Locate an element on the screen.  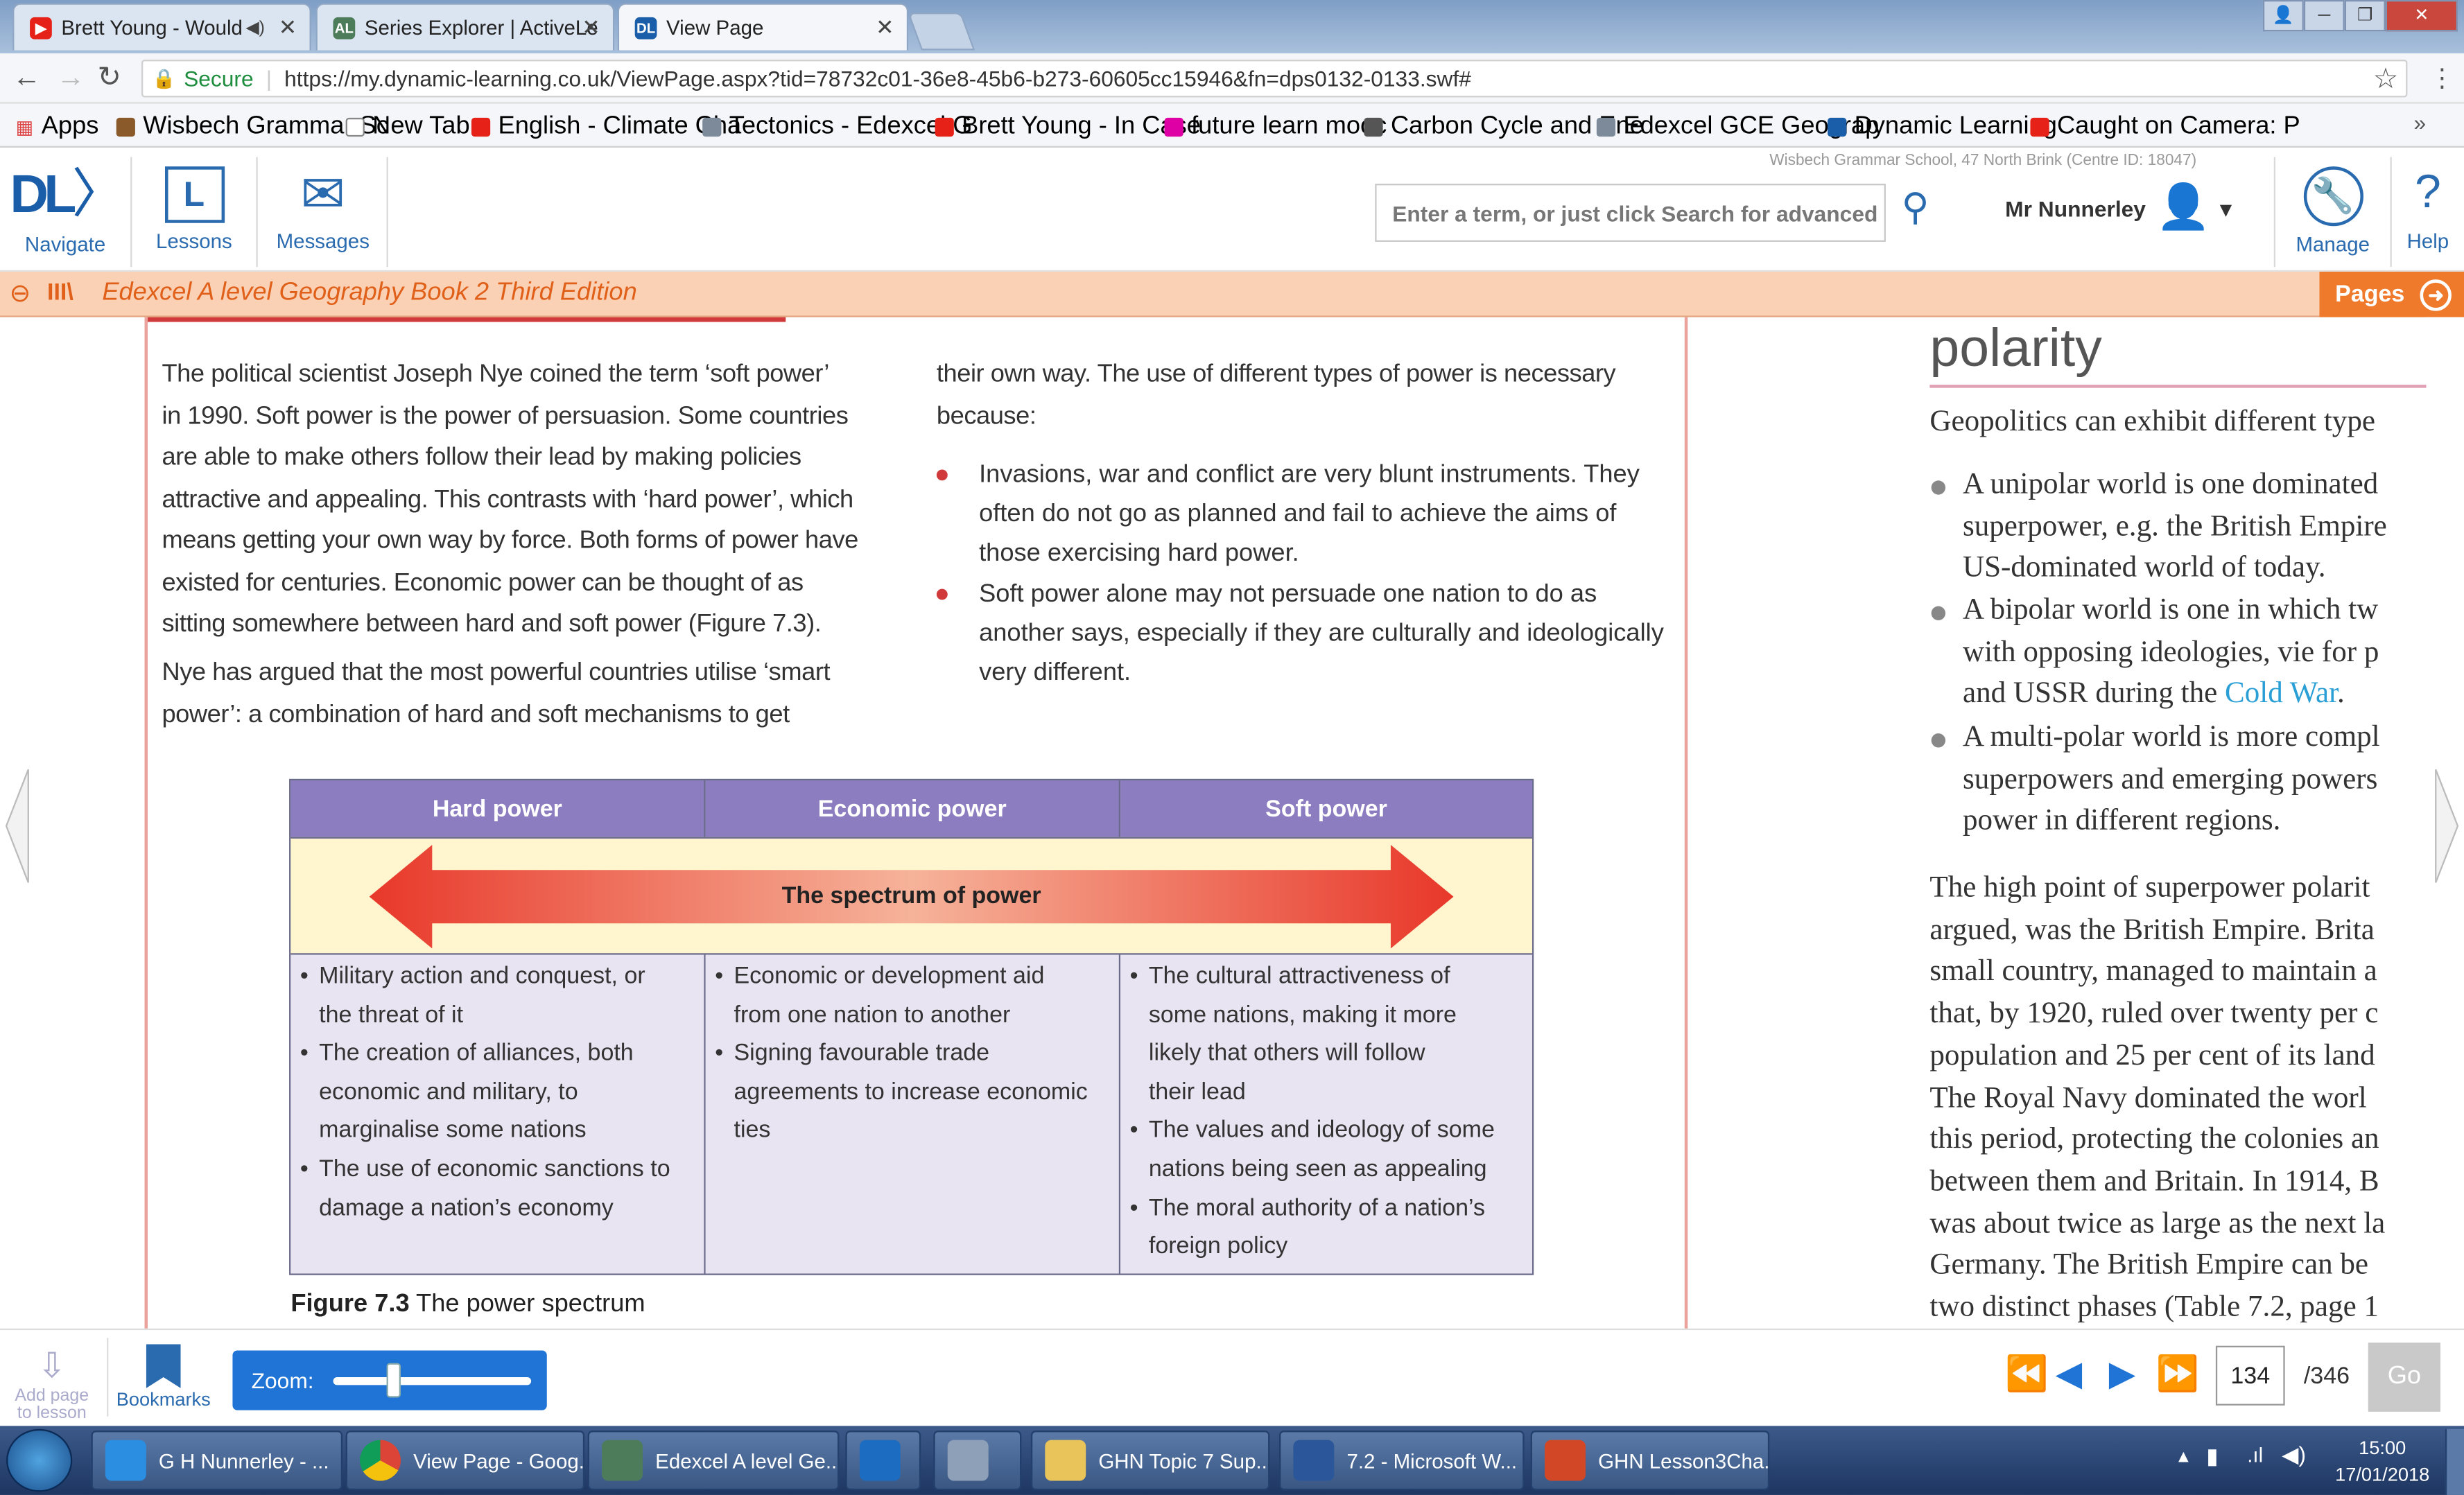
library-icon: III\ is located at coordinates (60, 292).